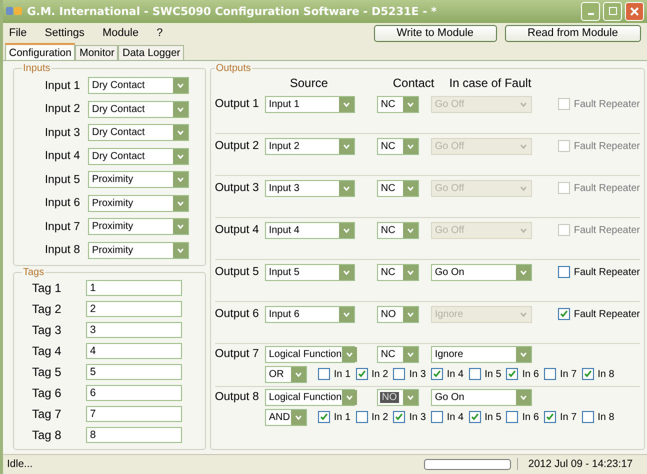  What do you see at coordinates (285, 374) in the screenshot?
I see `logic-operator-dropdown: OR` at bounding box center [285, 374].